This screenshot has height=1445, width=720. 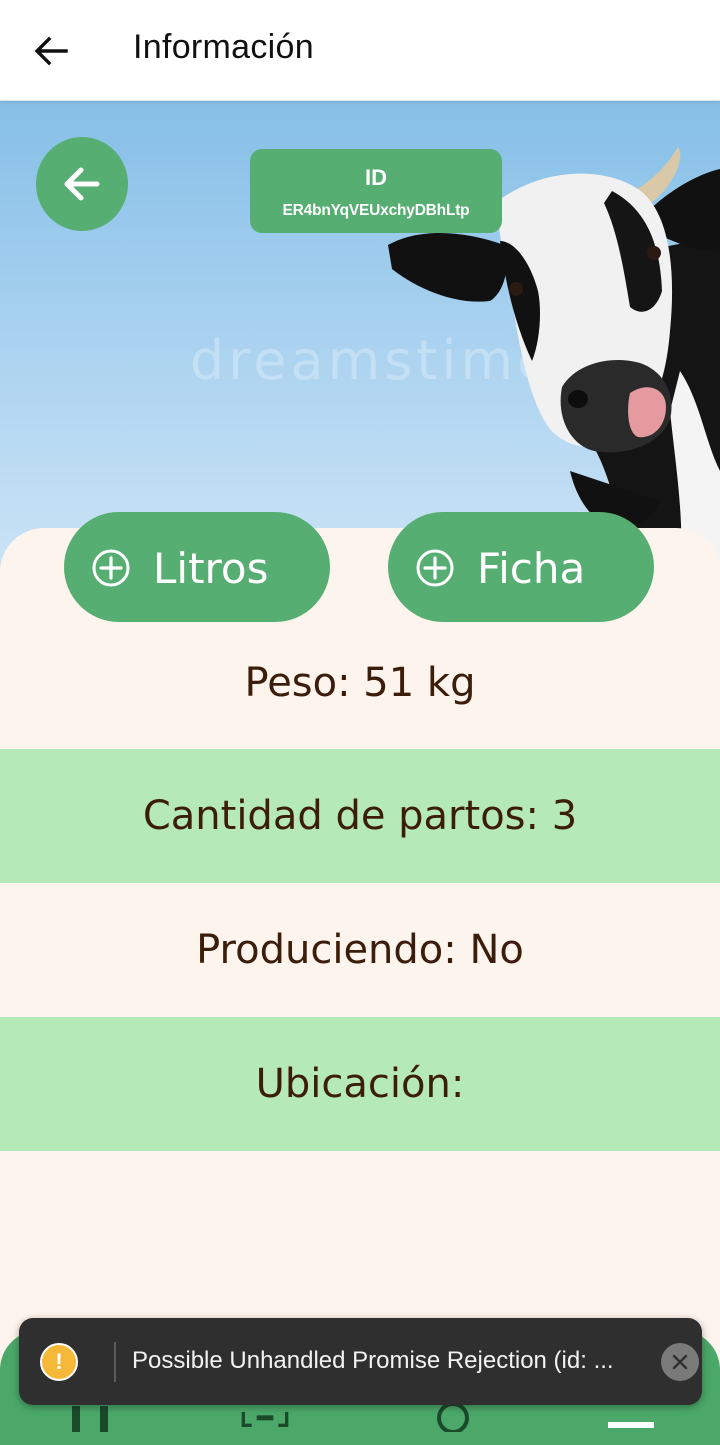 What do you see at coordinates (360, 50) in the screenshot?
I see `app-bar: Información` at bounding box center [360, 50].